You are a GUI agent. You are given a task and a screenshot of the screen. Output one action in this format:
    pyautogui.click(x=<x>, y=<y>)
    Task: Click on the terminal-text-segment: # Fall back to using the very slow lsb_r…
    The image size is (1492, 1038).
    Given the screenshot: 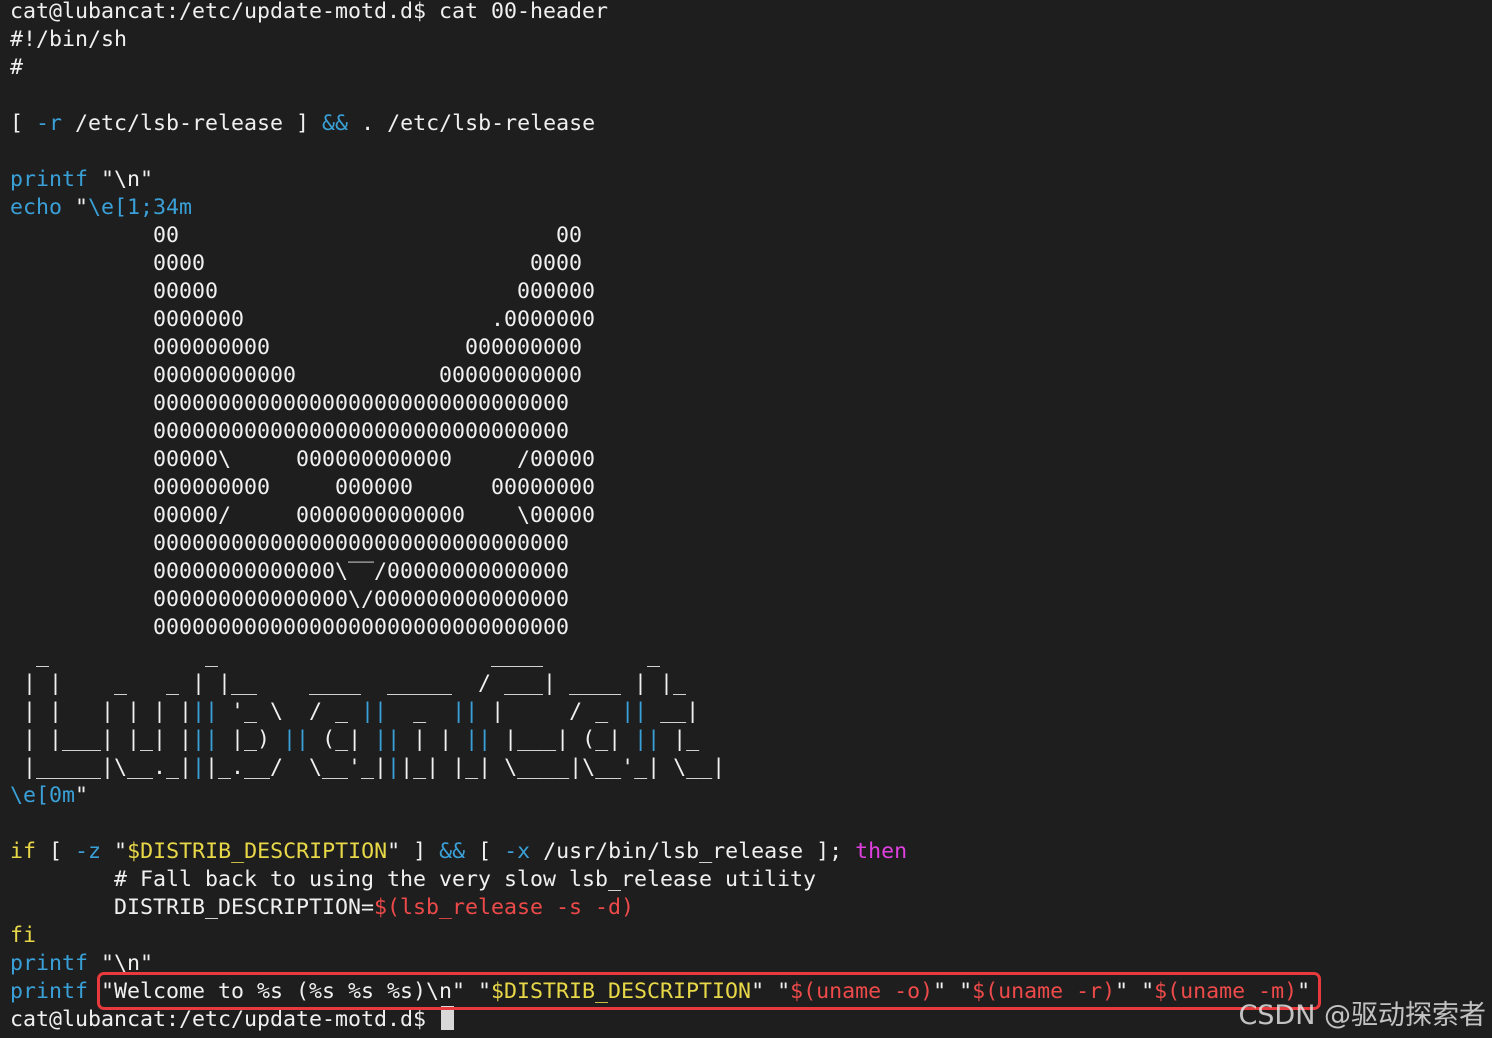 What is the action you would take?
    pyautogui.click(x=413, y=879)
    